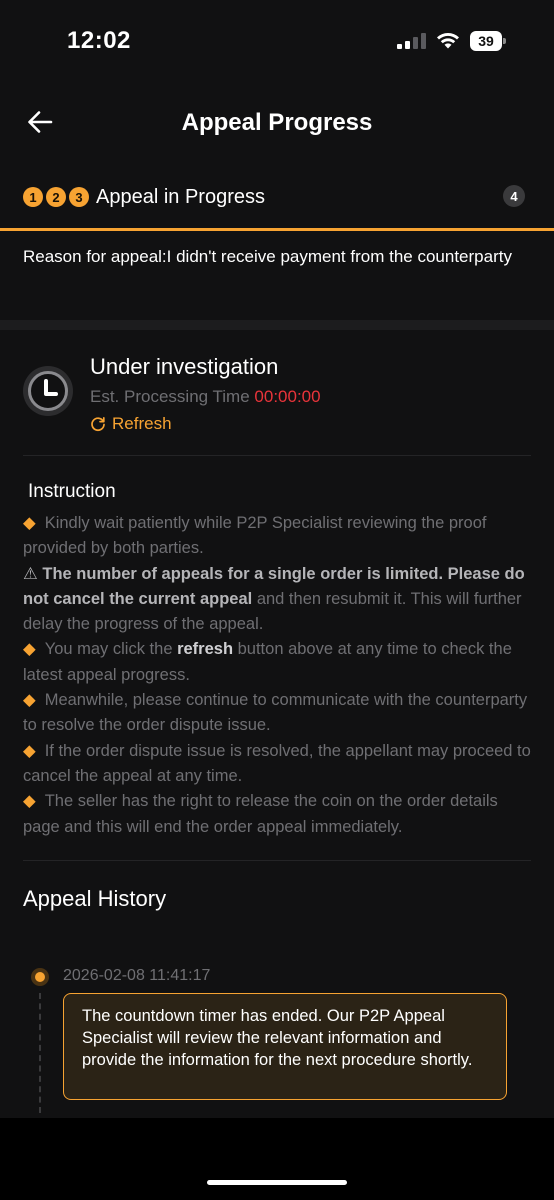  I want to click on step-2-badge: 2, so click(56, 197).